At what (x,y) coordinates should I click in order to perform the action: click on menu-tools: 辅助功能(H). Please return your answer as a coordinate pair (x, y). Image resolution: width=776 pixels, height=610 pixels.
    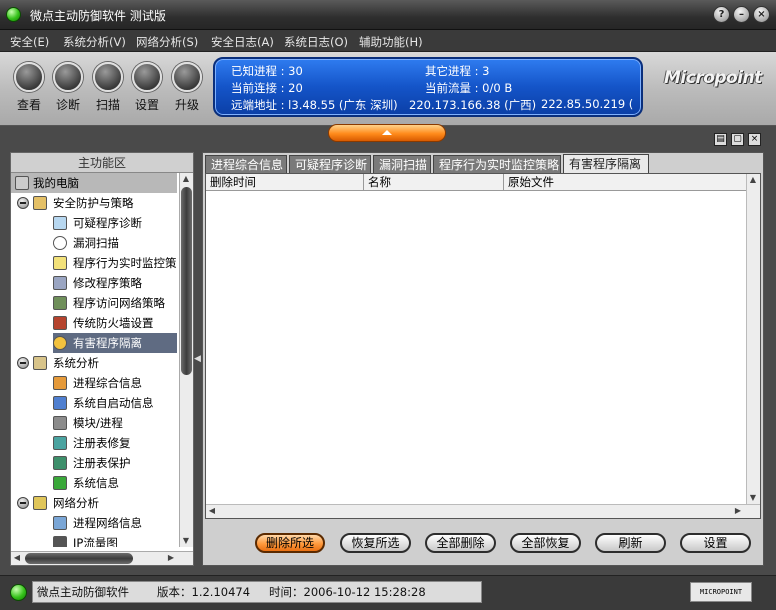
    Looking at the image, I should click on (391, 42).